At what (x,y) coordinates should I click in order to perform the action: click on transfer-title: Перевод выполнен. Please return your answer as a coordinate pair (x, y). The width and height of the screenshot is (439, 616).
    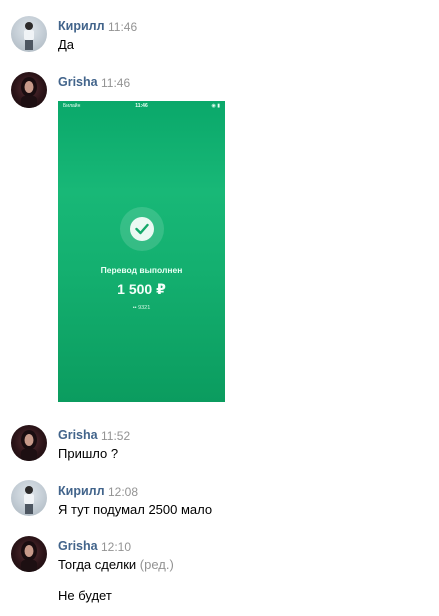
    Looking at the image, I should click on (141, 270).